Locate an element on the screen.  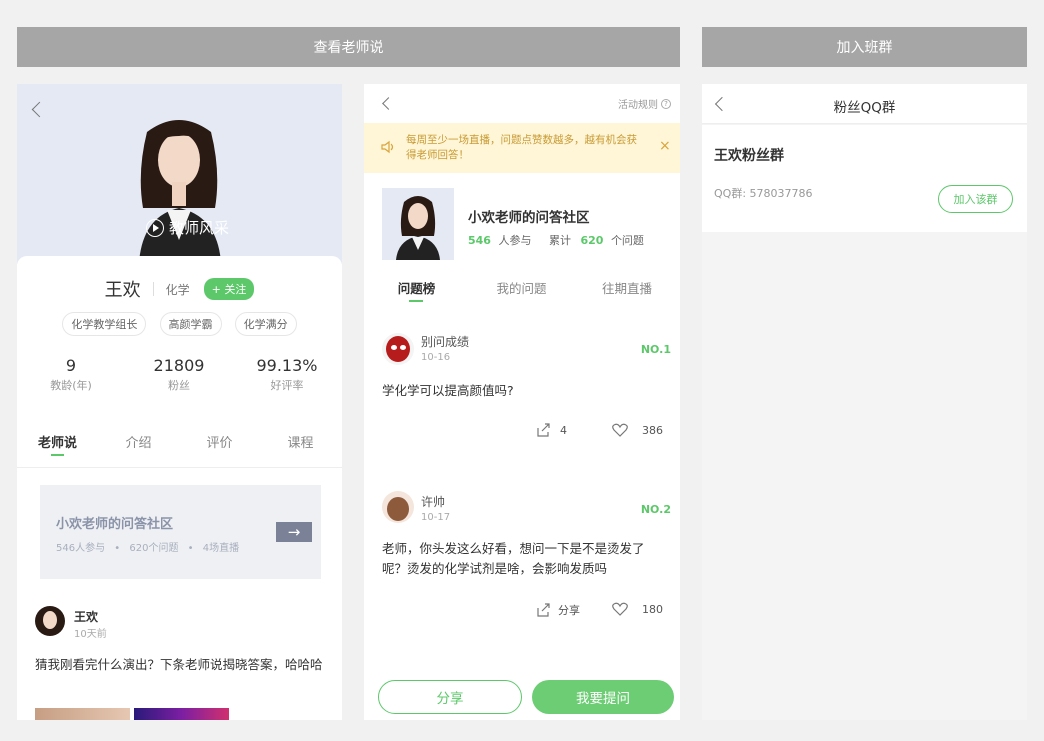
stat-value: 99.13% is located at coordinates (287, 365).